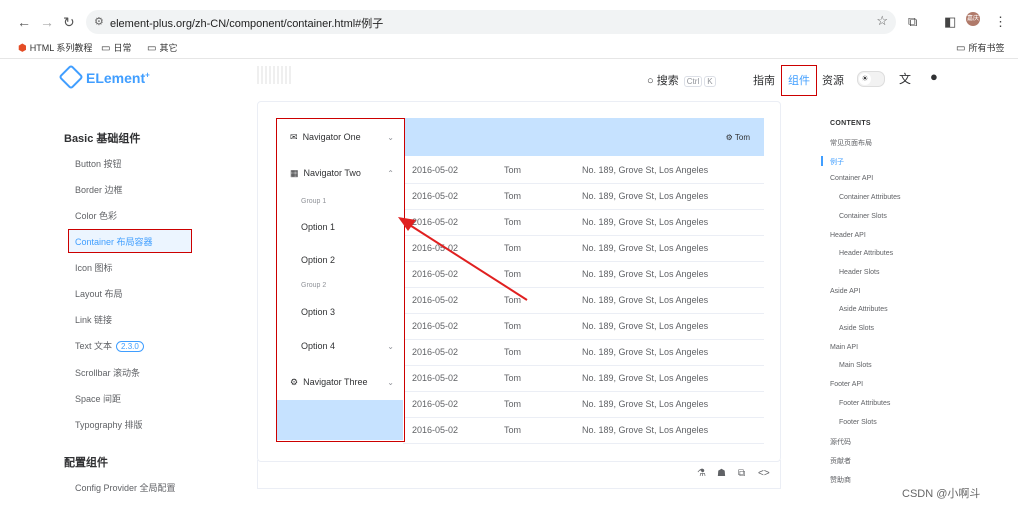 This screenshot has width=1018, height=507. I want to click on toc-item: Main API, so click(844, 347).